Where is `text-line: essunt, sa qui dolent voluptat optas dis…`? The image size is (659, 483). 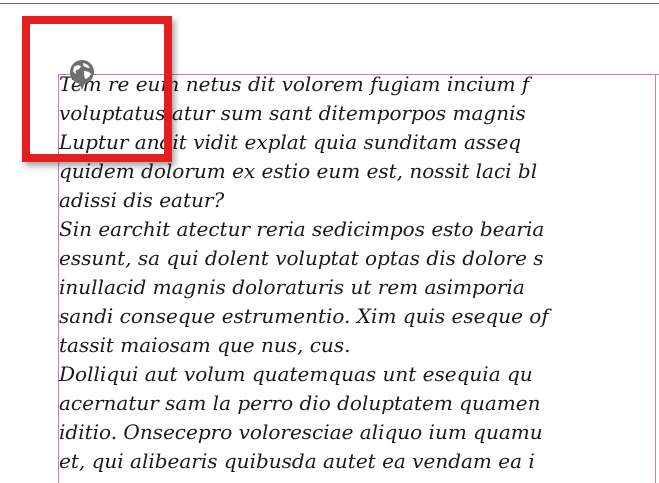 text-line: essunt, sa qui dolent voluptat optas dis… is located at coordinates (301, 258).